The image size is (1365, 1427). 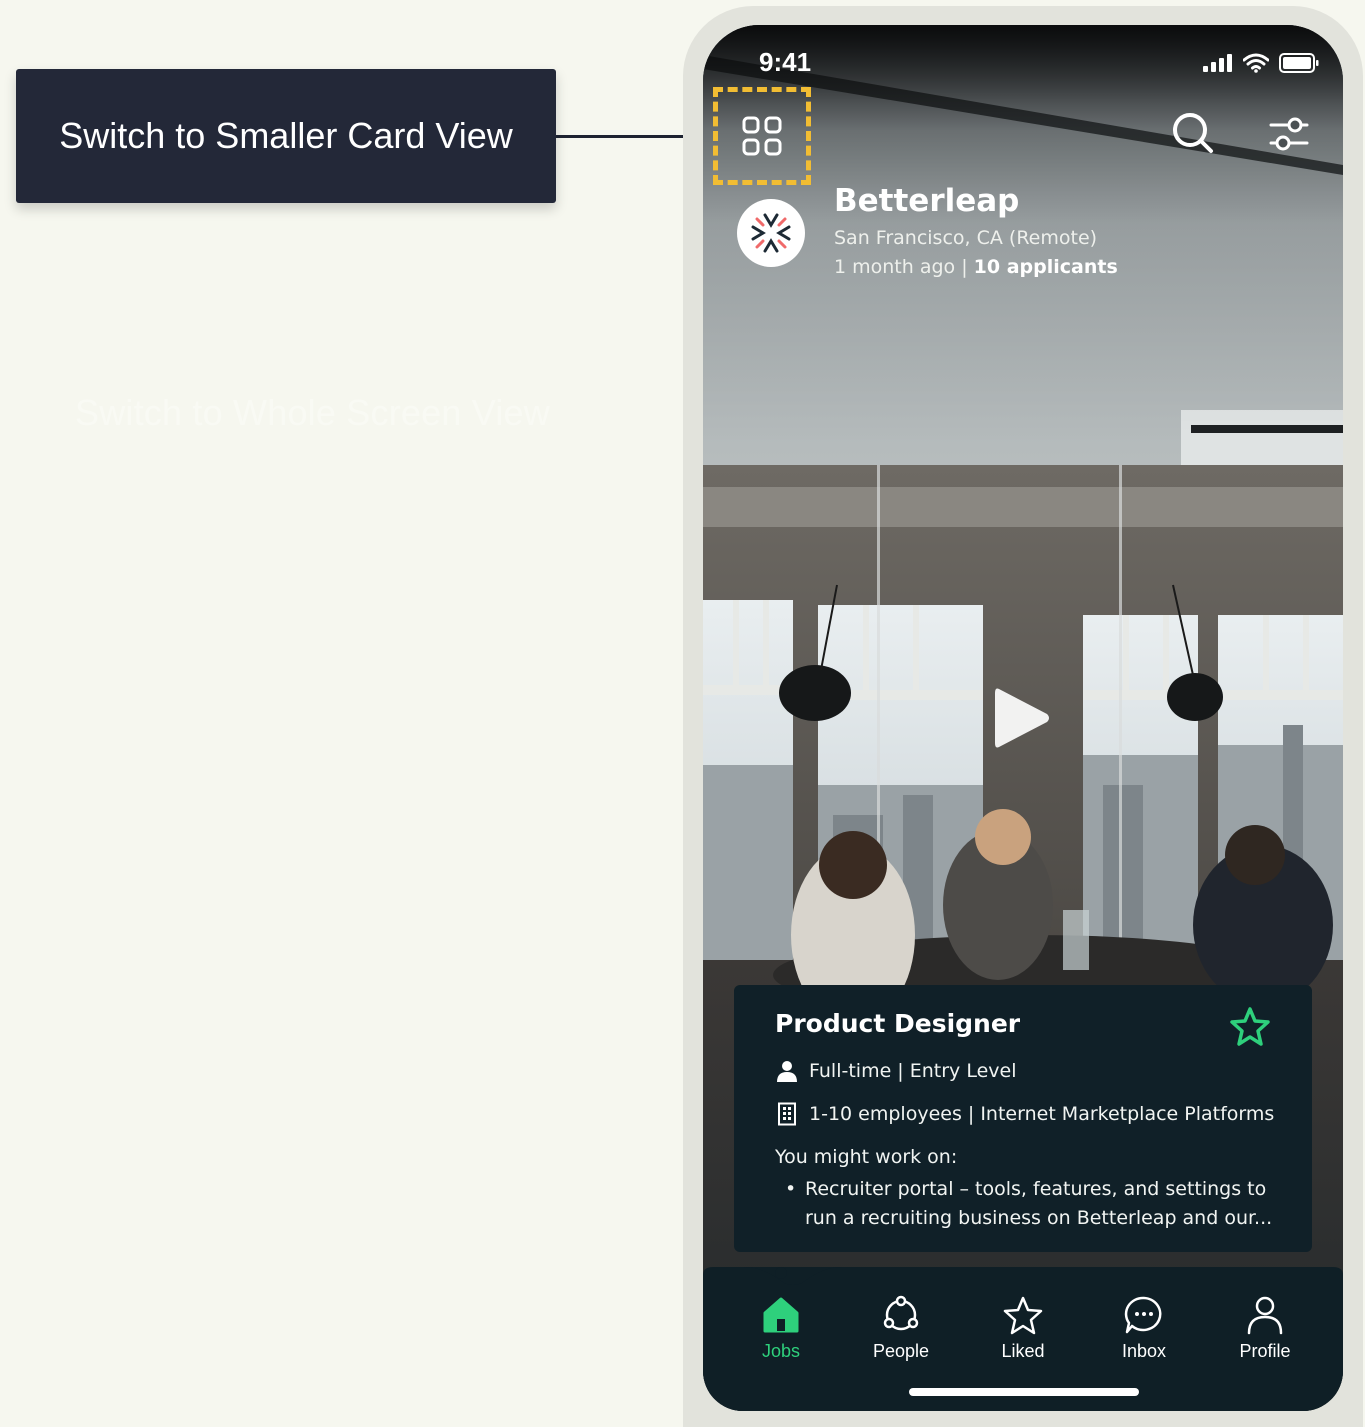 I want to click on company-meta: 1 month ago | 10 applicants, so click(x=976, y=267).